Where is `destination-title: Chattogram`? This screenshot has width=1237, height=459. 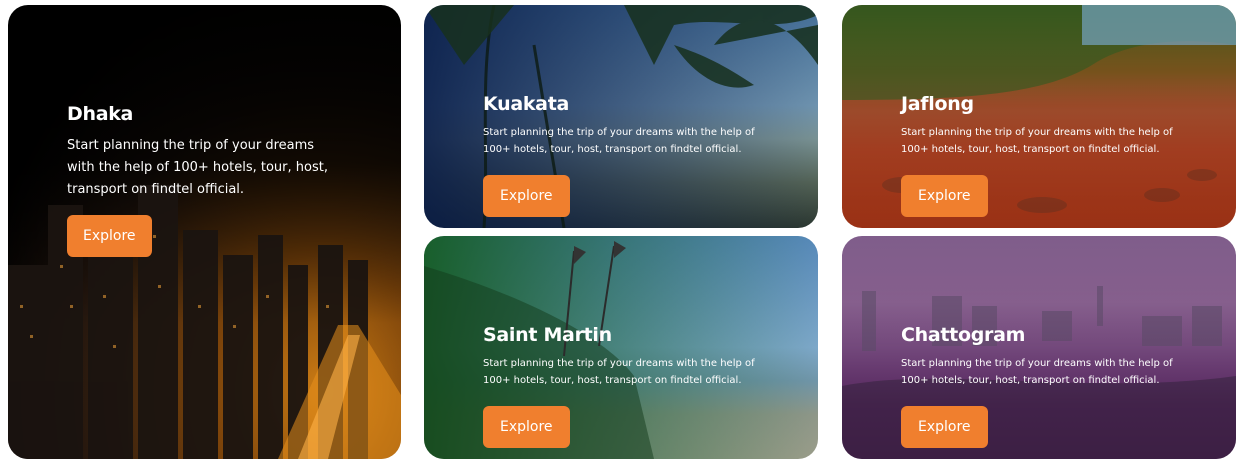
destination-title: Chattogram is located at coordinates (963, 335).